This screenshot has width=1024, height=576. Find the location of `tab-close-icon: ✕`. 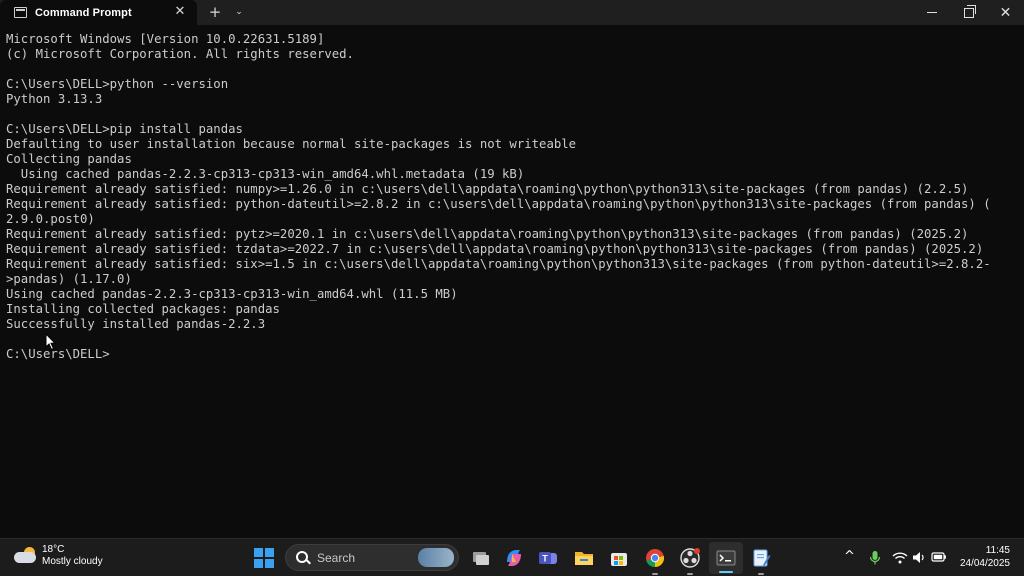

tab-close-icon: ✕ is located at coordinates (180, 12).